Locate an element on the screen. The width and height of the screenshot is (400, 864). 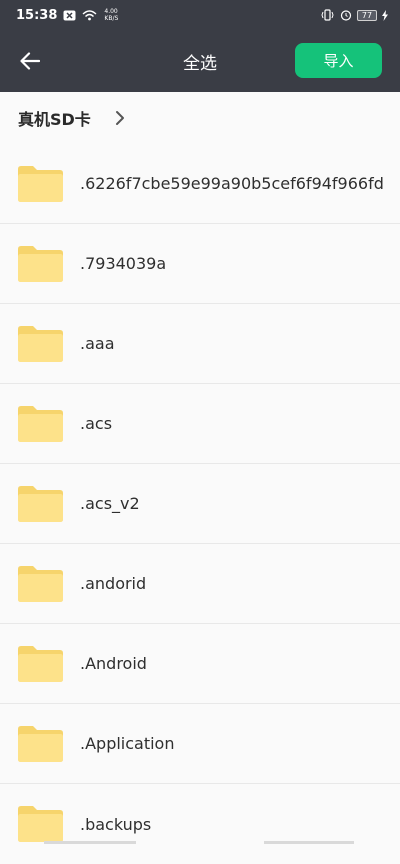
battery-level: 77 is located at coordinates (367, 15).